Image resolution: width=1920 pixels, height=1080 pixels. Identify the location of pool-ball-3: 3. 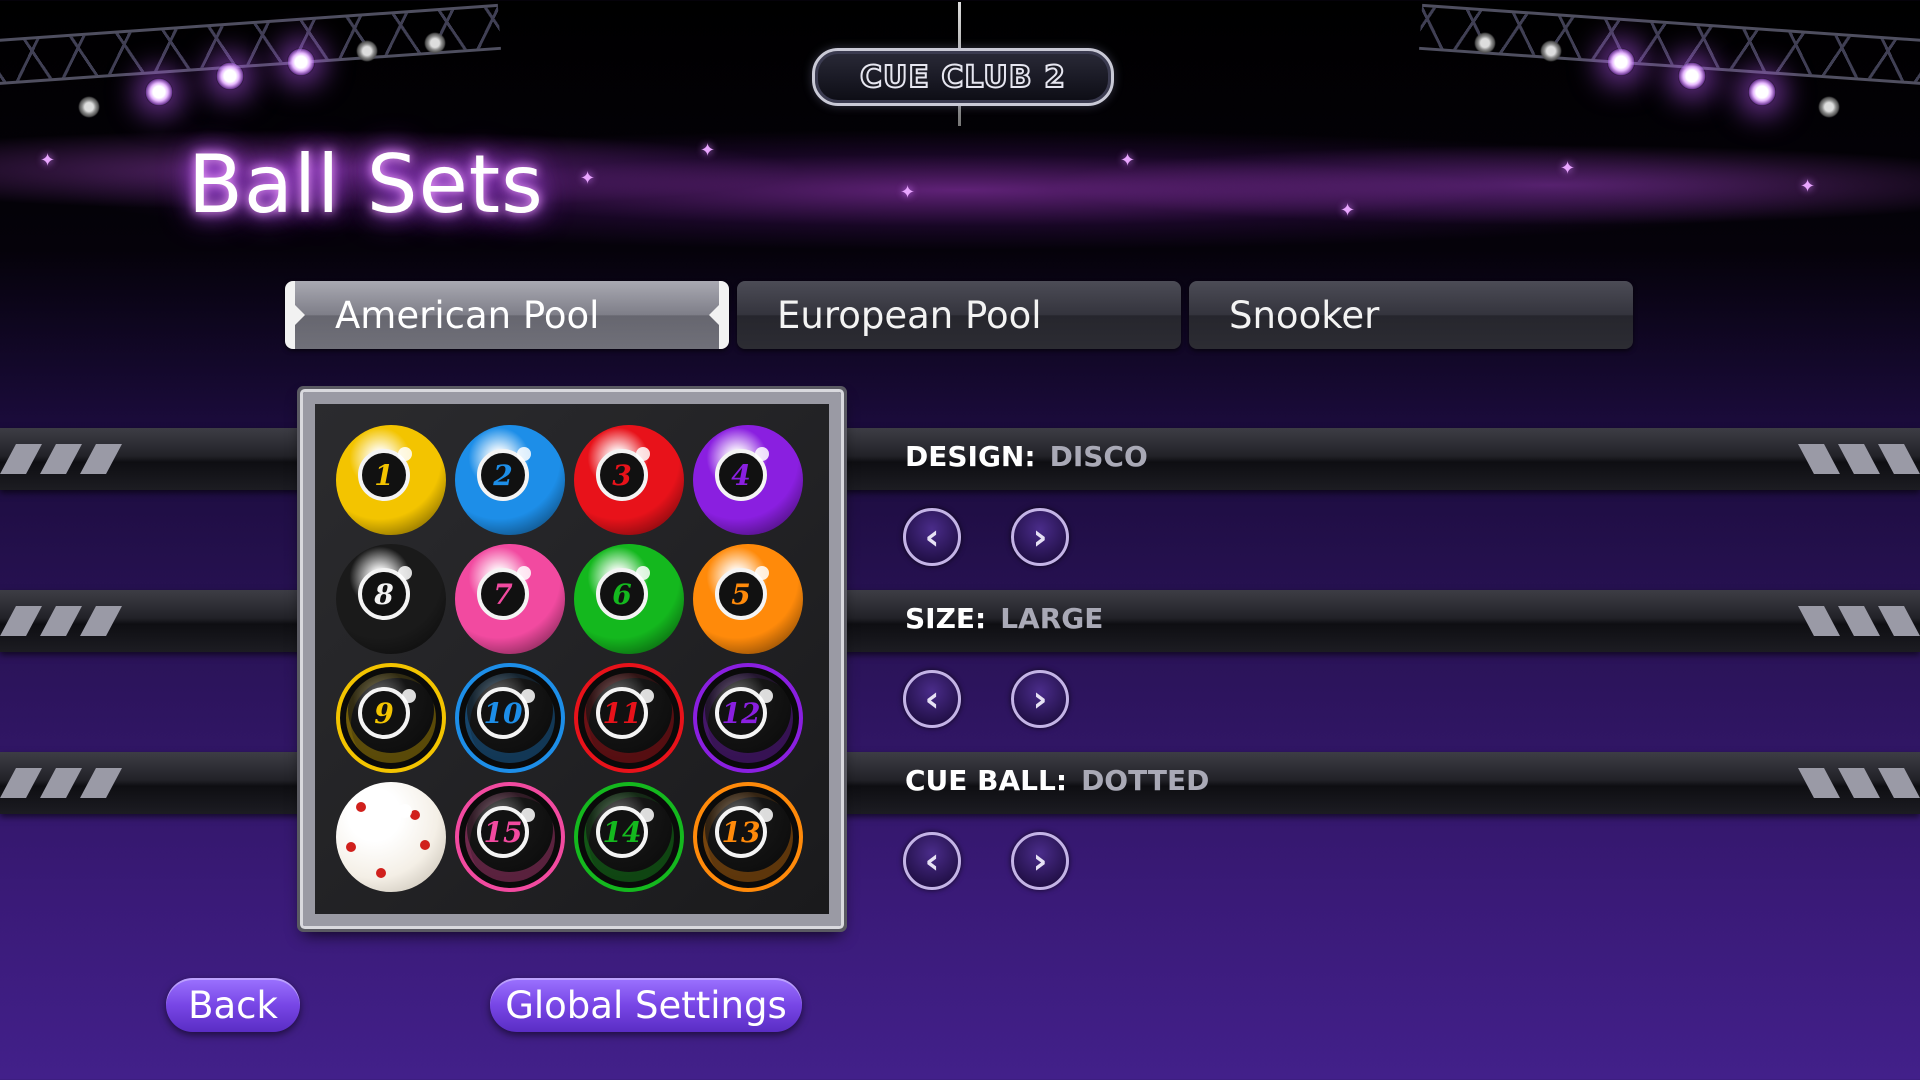
(629, 480).